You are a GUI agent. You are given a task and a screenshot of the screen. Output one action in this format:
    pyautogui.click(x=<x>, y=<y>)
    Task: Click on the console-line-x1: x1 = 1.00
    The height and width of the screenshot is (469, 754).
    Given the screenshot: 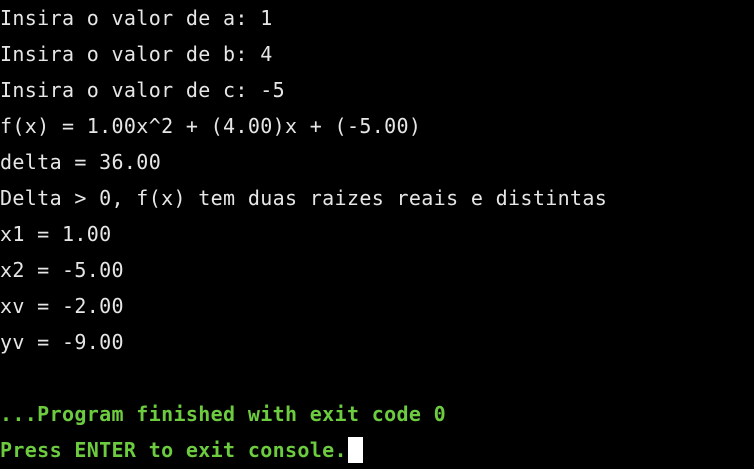 What is the action you would take?
    pyautogui.click(x=56, y=234)
    